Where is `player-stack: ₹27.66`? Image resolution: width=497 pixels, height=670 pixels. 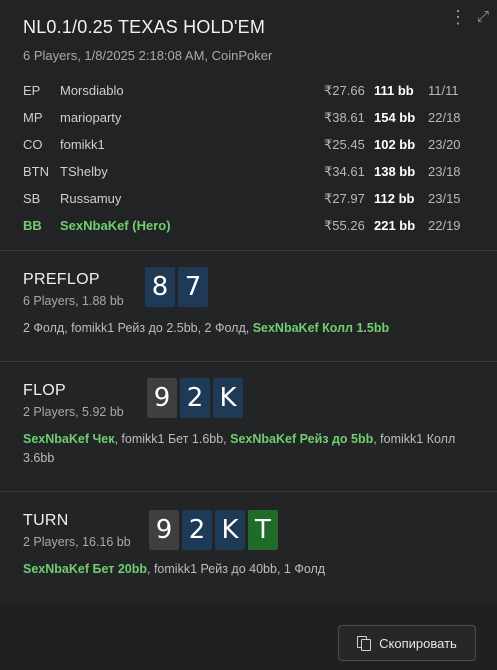
player-stack: ₹27.66 is located at coordinates (344, 90).